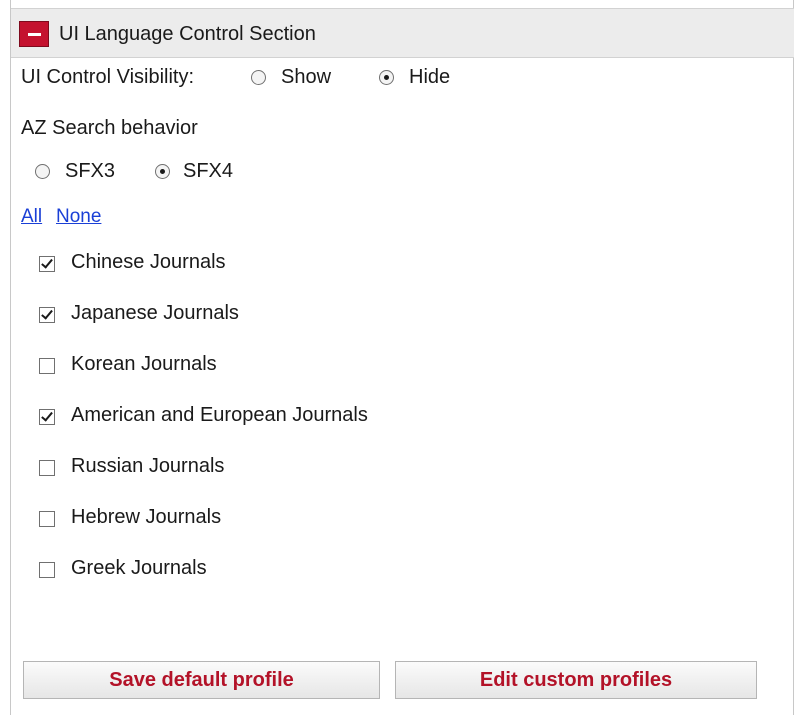  I want to click on az-search-label: AZ Search behavior, so click(109, 128).